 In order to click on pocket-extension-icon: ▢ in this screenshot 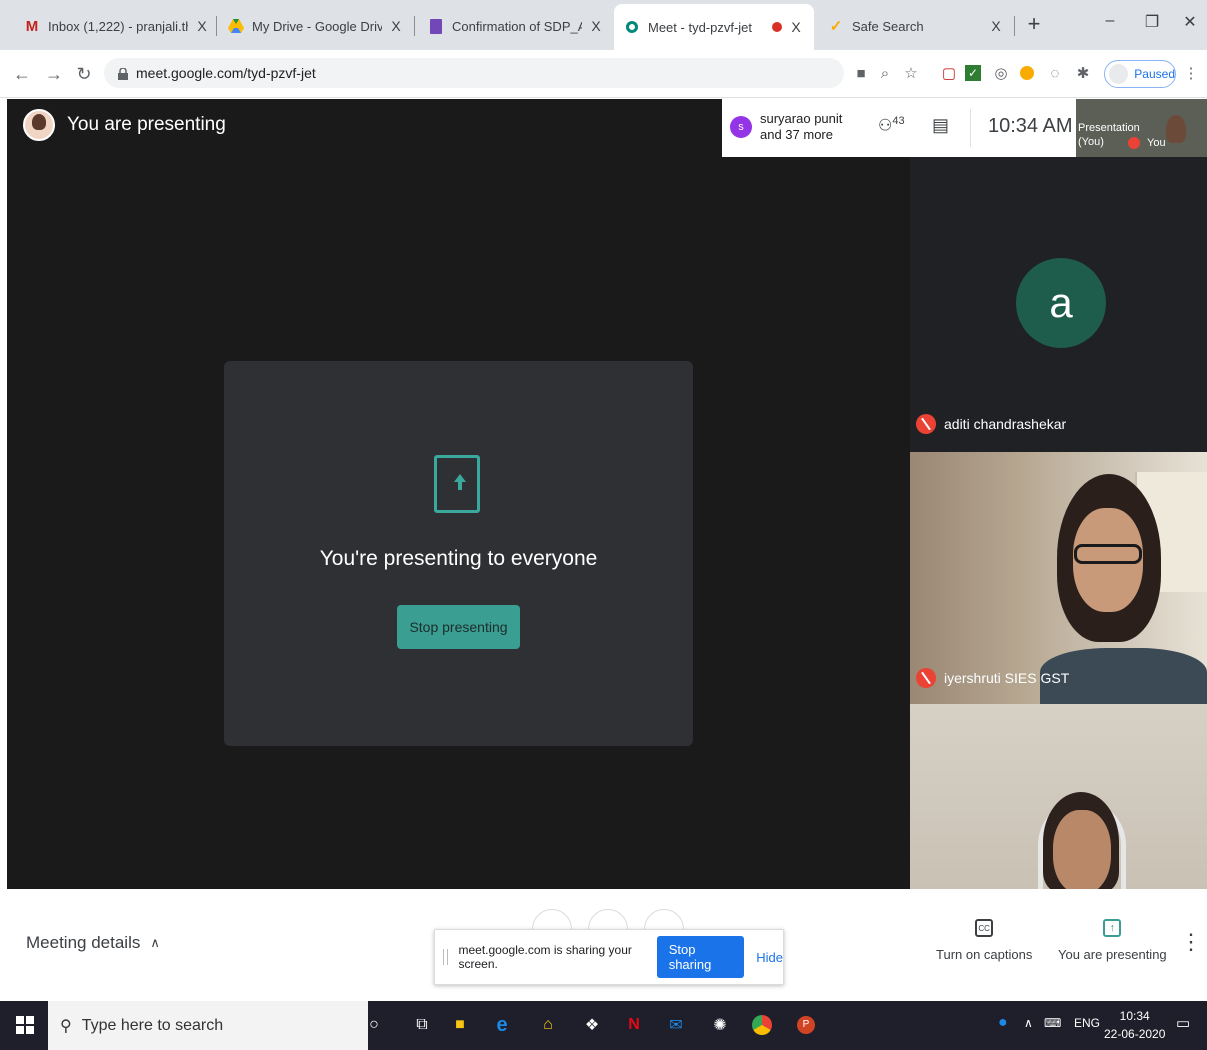, I will do `click(949, 73)`.